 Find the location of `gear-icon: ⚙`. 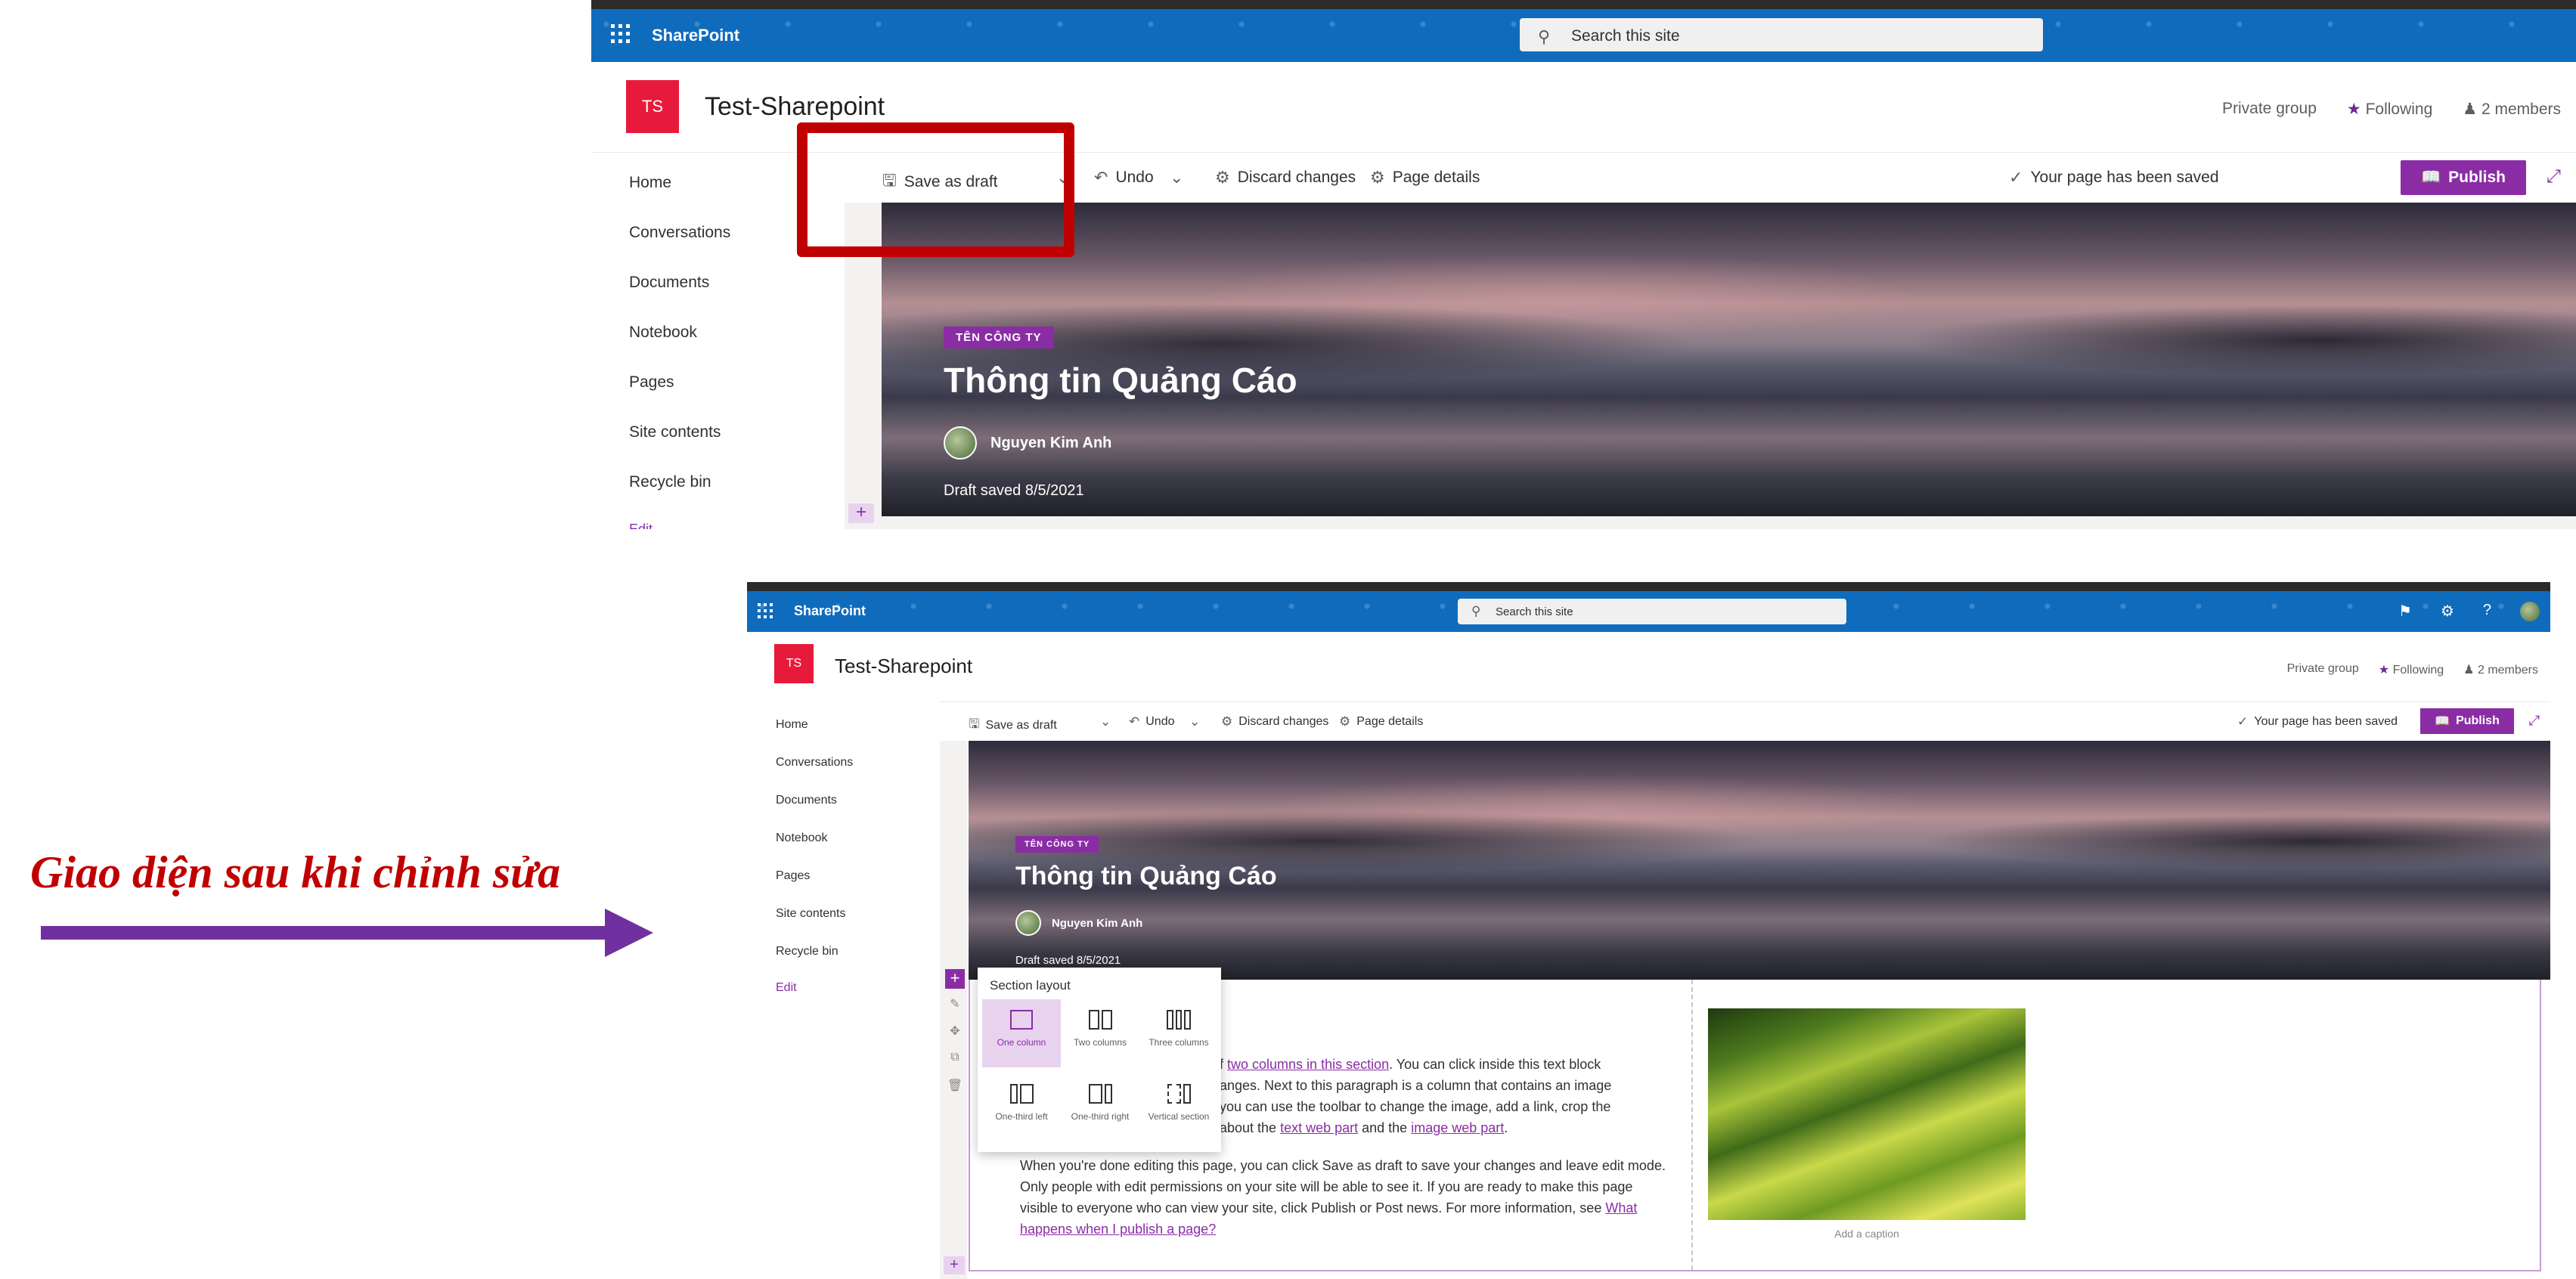

gear-icon: ⚙ is located at coordinates (1345, 721).